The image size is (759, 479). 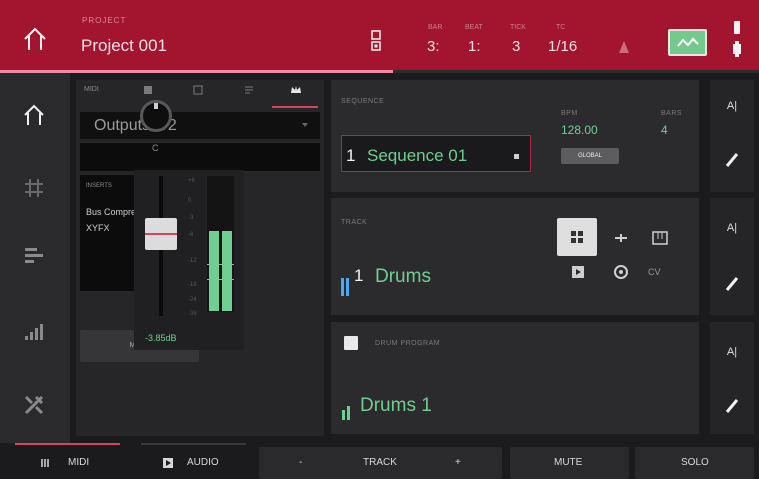 What do you see at coordinates (403, 277) in the screenshot?
I see `track-name: Drums` at bounding box center [403, 277].